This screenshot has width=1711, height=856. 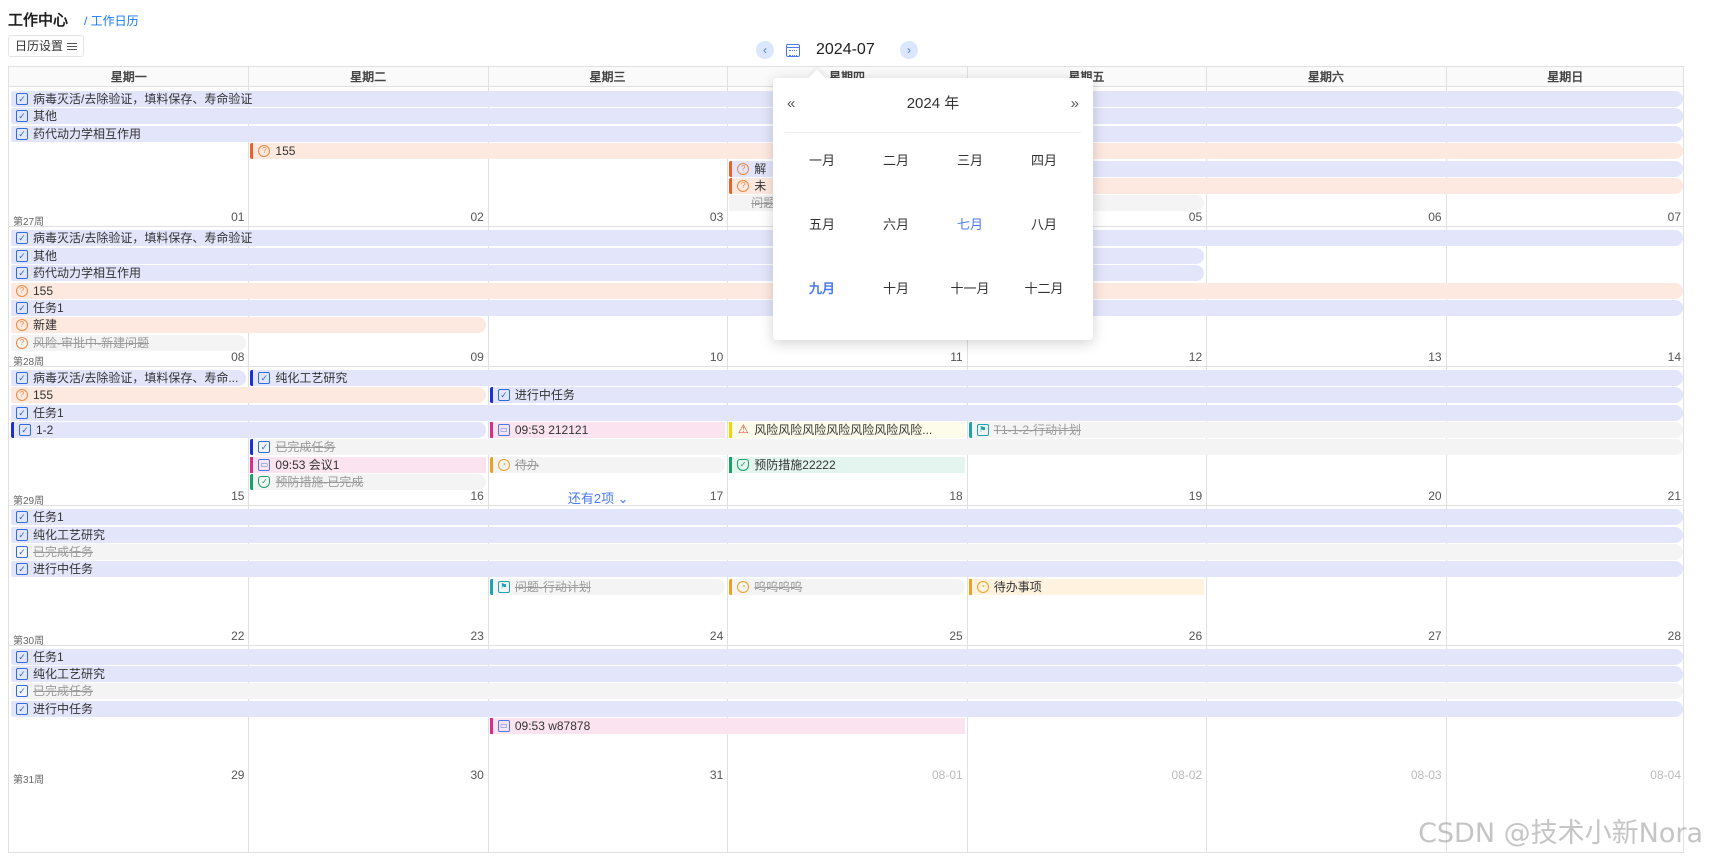 What do you see at coordinates (598, 497) in the screenshot?
I see `show-more-events-link: 还有2项 ⌄` at bounding box center [598, 497].